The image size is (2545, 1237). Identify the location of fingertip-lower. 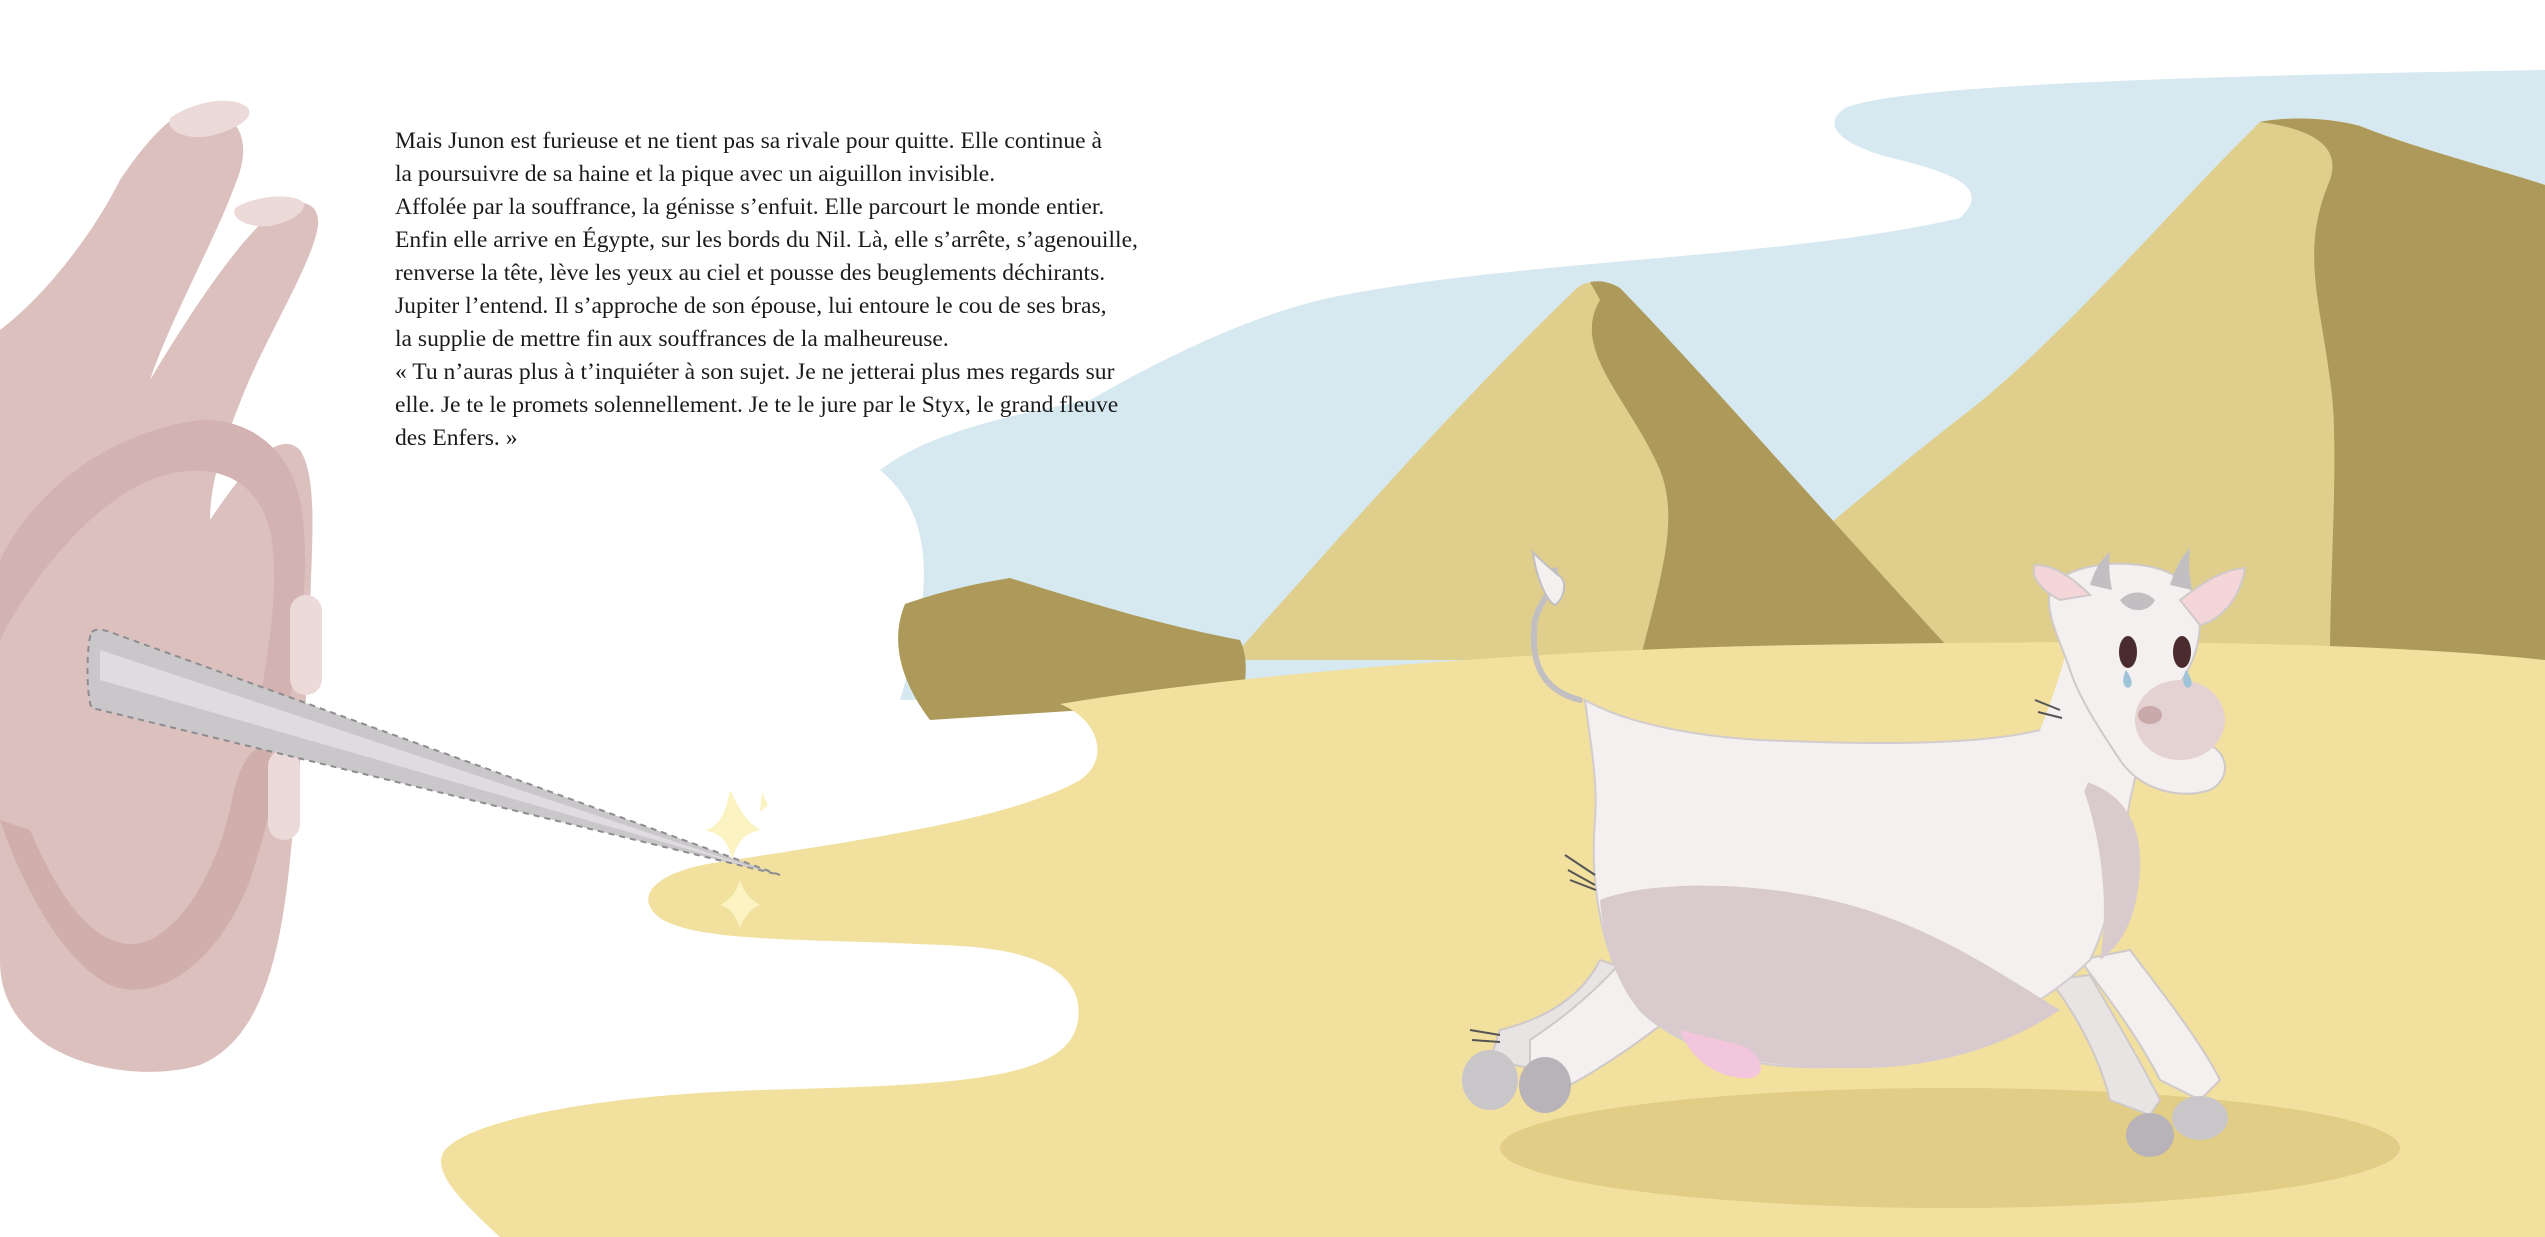
(284, 795).